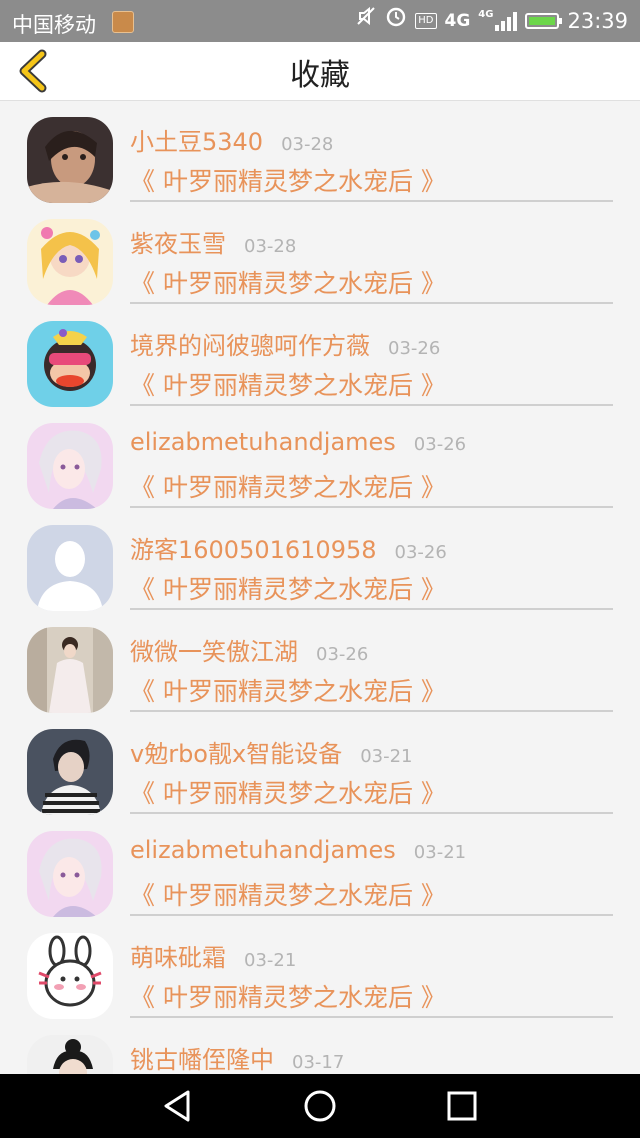 Image resolution: width=640 pixels, height=1138 pixels. I want to click on recents-square-icon, so click(462, 1106).